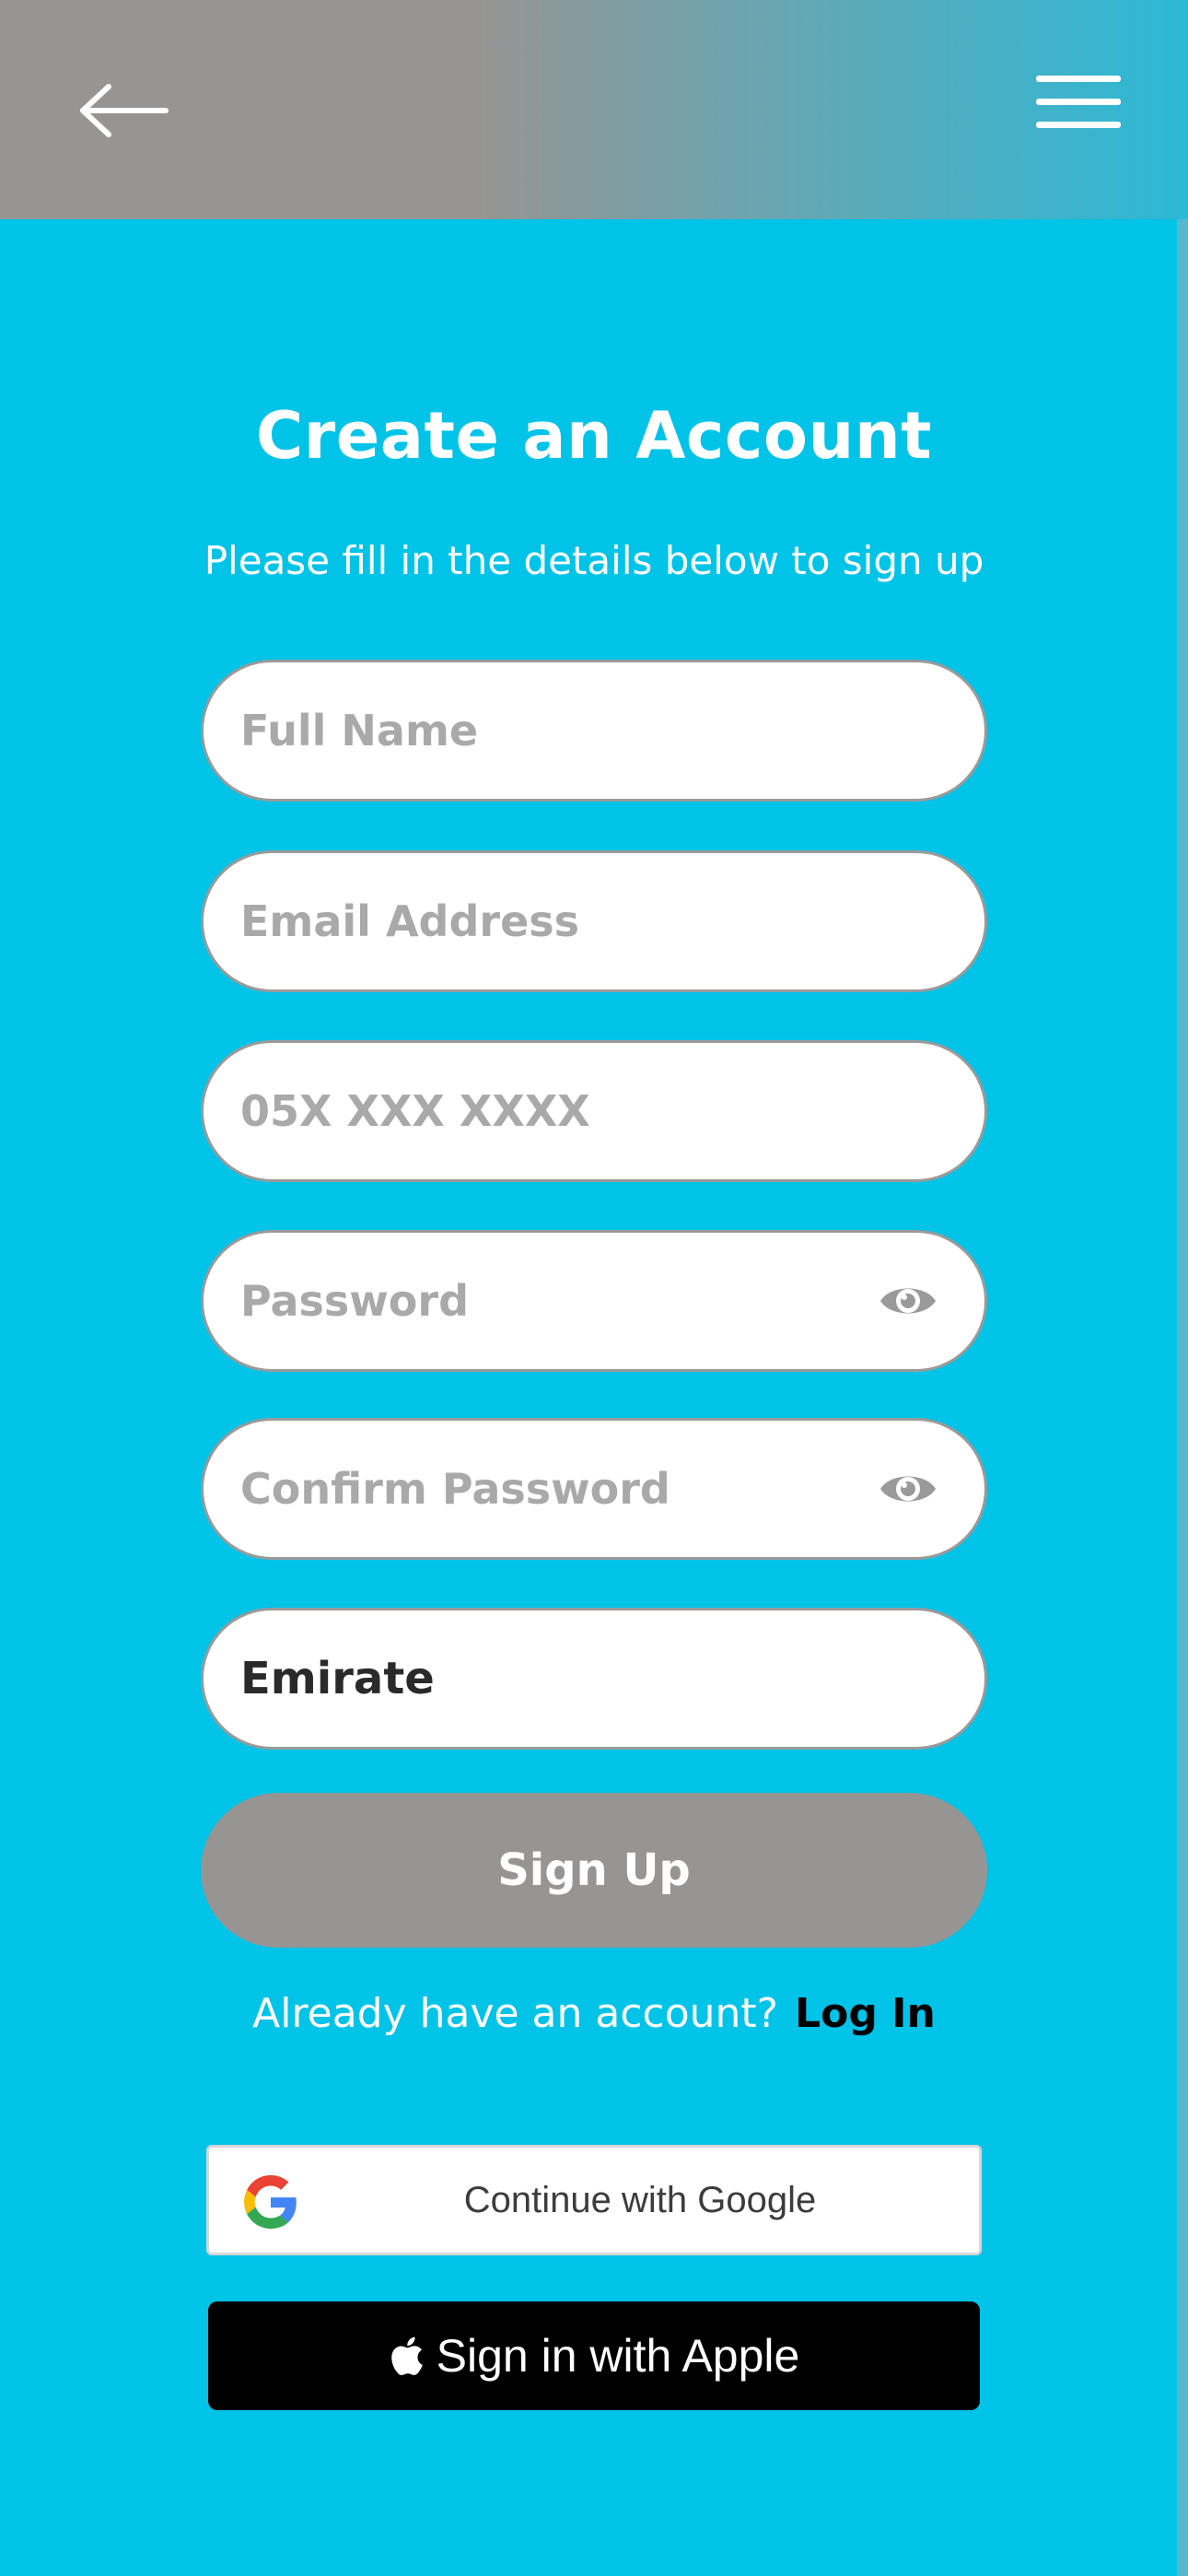 This screenshot has height=2576, width=1188. I want to click on emirate-select-value: Emirate, so click(337, 1678).